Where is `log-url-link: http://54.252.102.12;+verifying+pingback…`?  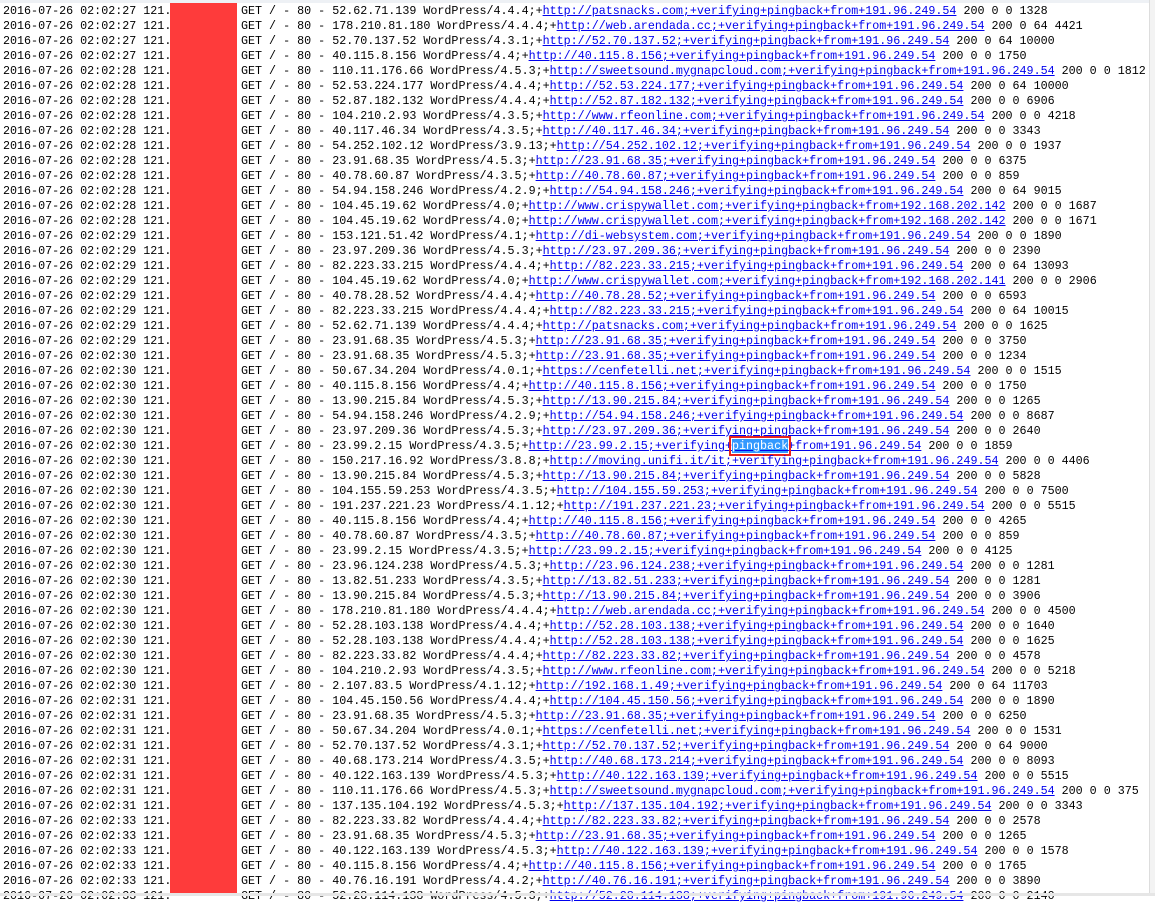
log-url-link: http://54.252.102.12;+verifying+pingback… is located at coordinates (764, 146).